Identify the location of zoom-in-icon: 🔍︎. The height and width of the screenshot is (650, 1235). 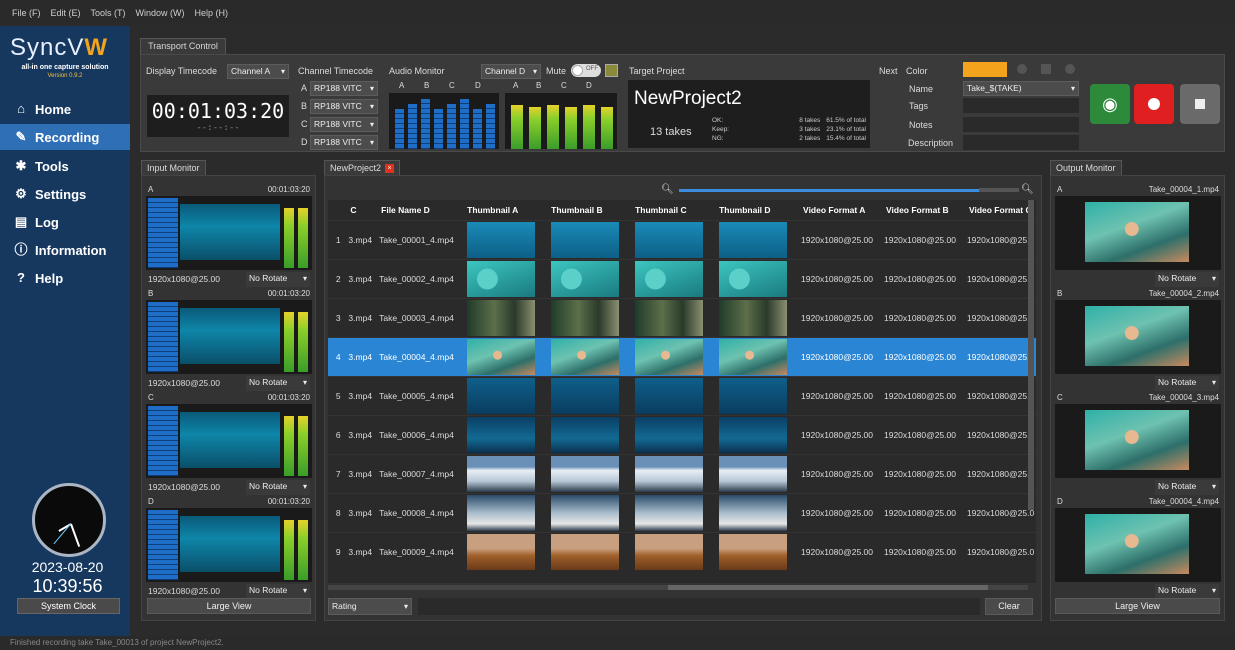
(1027, 189).